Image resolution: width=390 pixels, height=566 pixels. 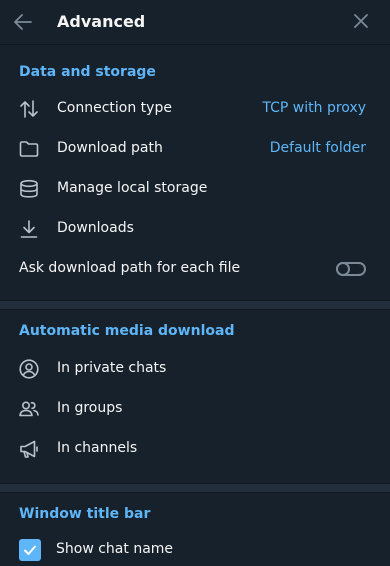 I want to click on connection-type-row: Connection type TCP with proxy, so click(x=195, y=109).